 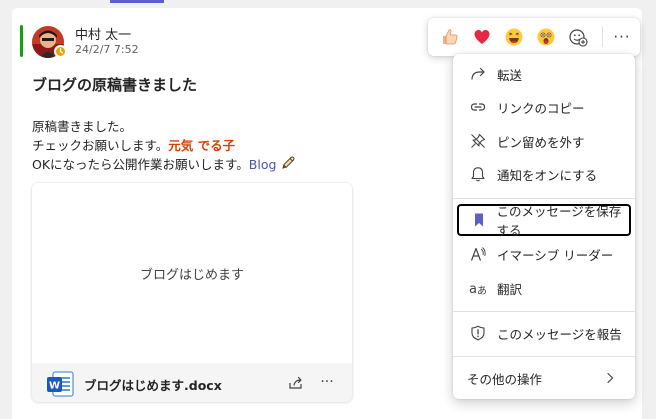 What do you see at coordinates (602, 37) in the screenshot?
I see `reaction-divider` at bounding box center [602, 37].